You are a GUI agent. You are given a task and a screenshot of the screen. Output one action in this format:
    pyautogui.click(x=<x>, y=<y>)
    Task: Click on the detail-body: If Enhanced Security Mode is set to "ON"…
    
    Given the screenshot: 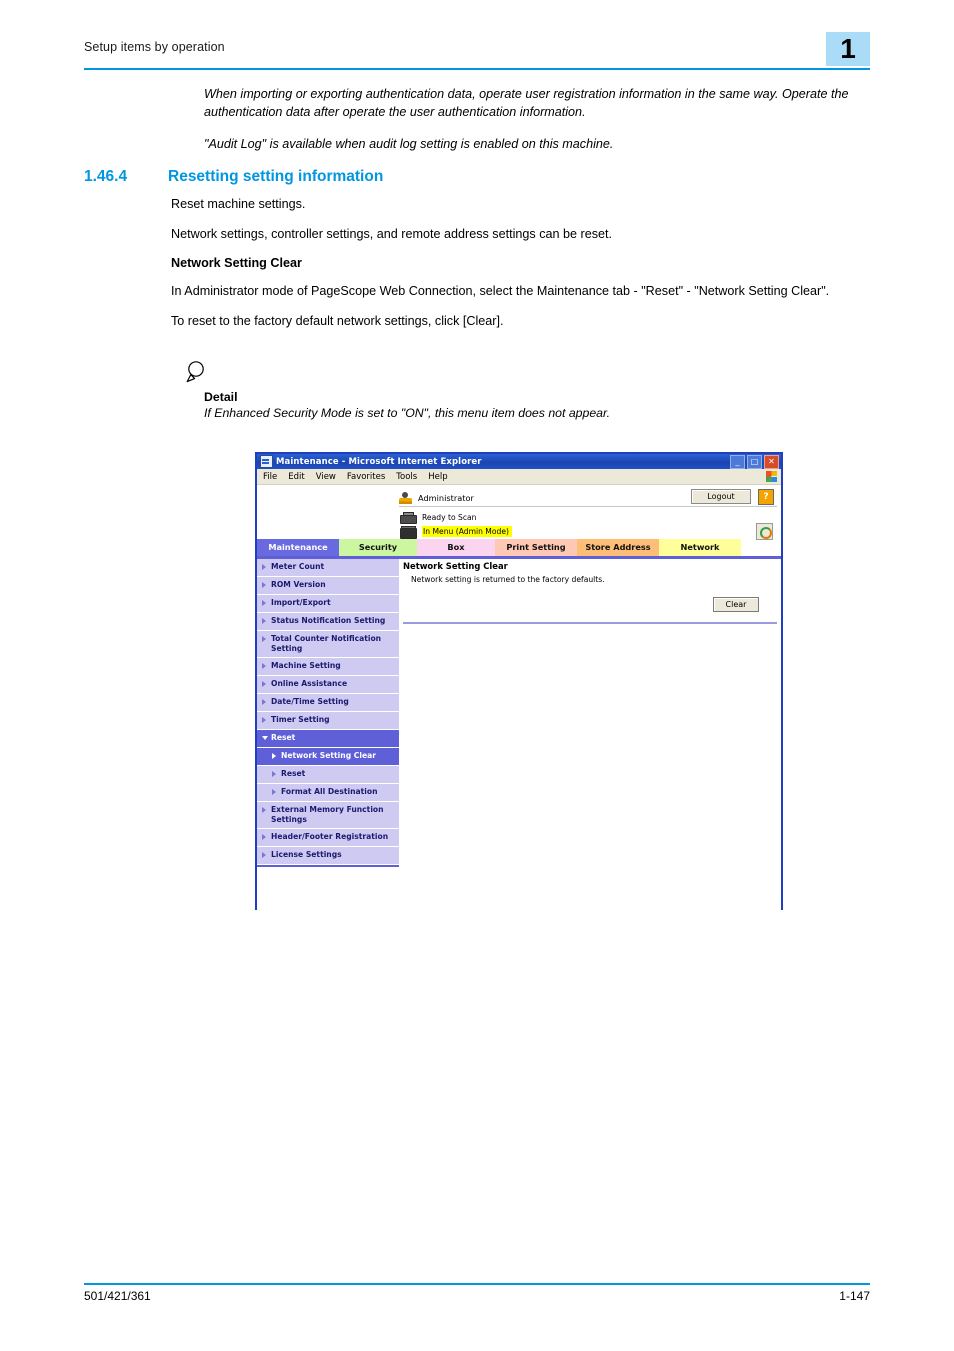 What is the action you would take?
    pyautogui.click(x=407, y=413)
    